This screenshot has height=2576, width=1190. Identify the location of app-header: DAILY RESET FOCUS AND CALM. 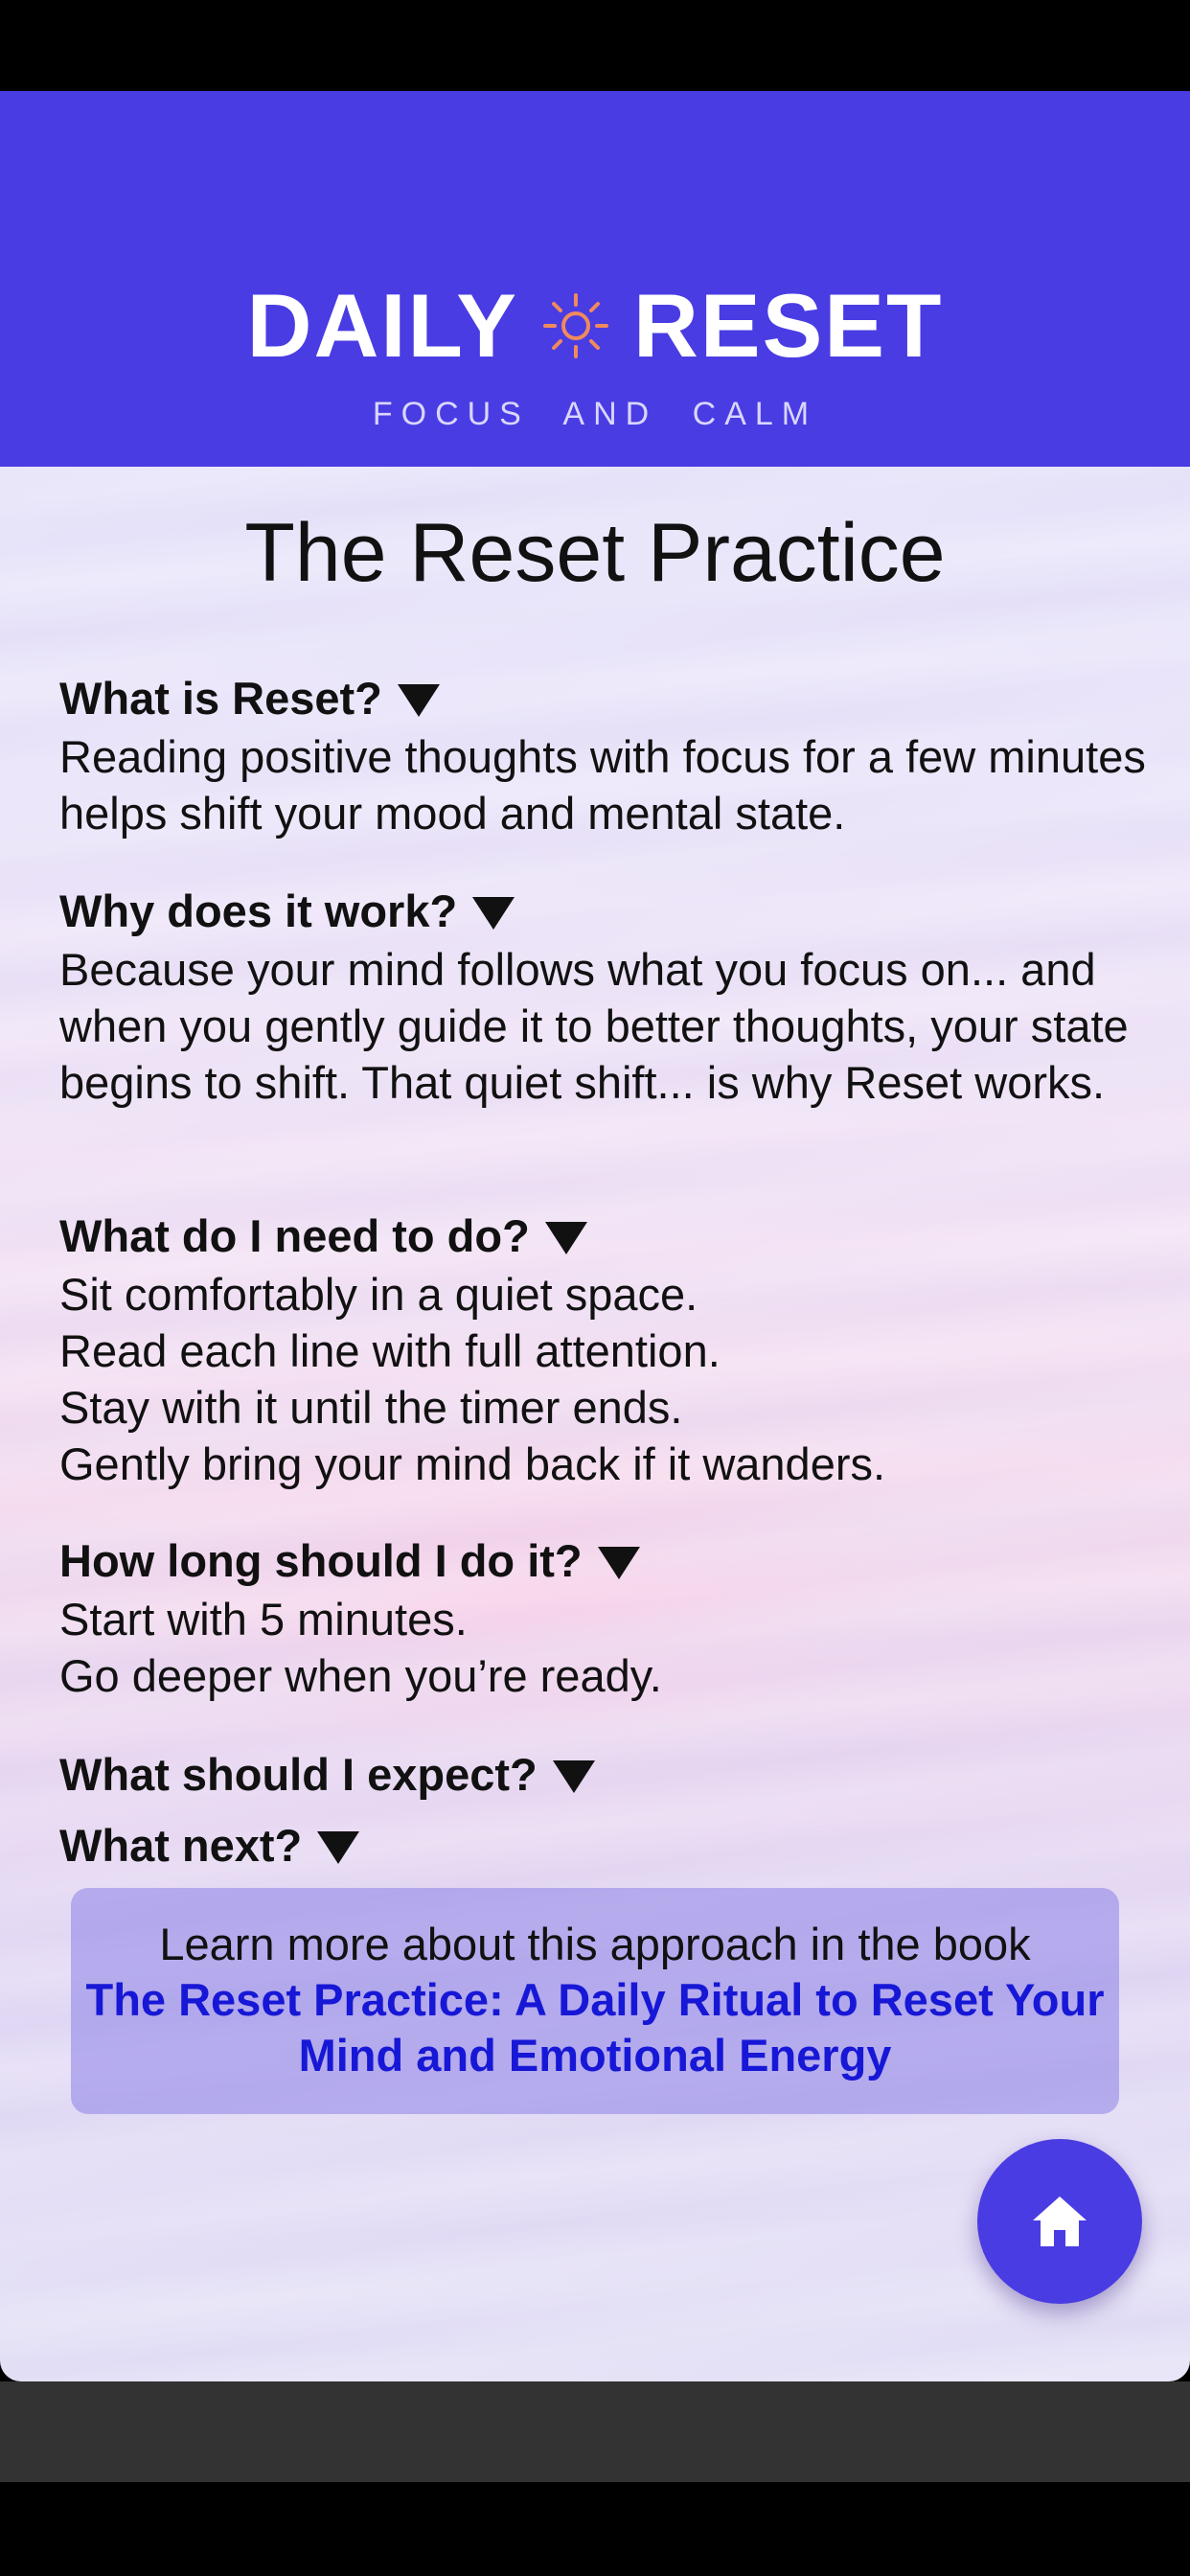
(595, 279).